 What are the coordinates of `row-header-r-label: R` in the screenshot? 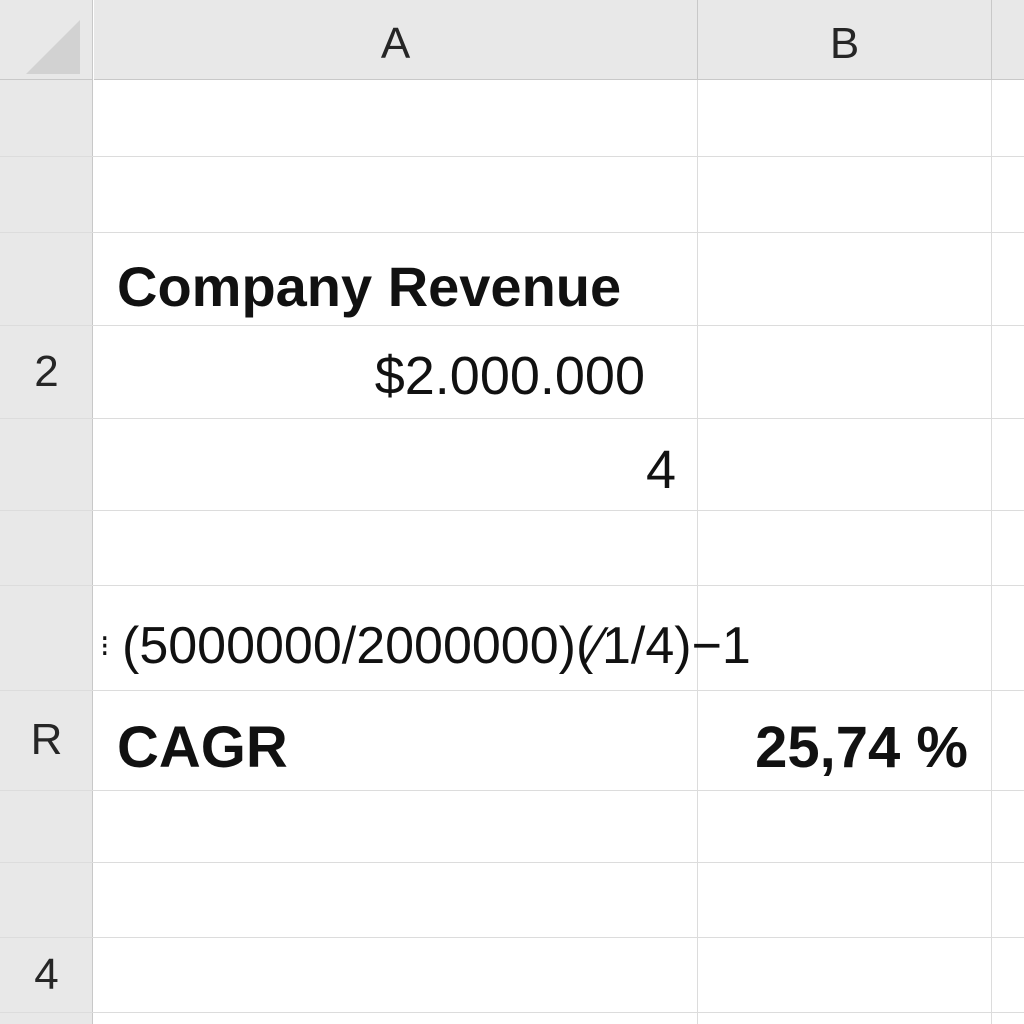 It's located at (46, 739).